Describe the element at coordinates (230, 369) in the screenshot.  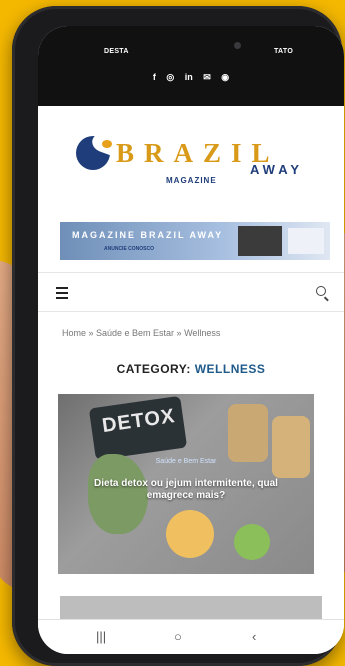
I see `category-name: WELLNESS` at that location.